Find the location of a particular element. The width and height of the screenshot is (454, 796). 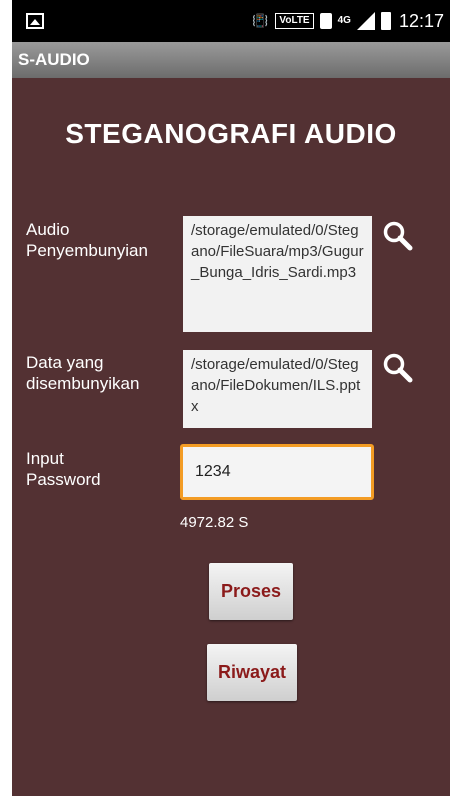

status-icons: 📳 VoLTE 4G 12:17 is located at coordinates (347, 21).